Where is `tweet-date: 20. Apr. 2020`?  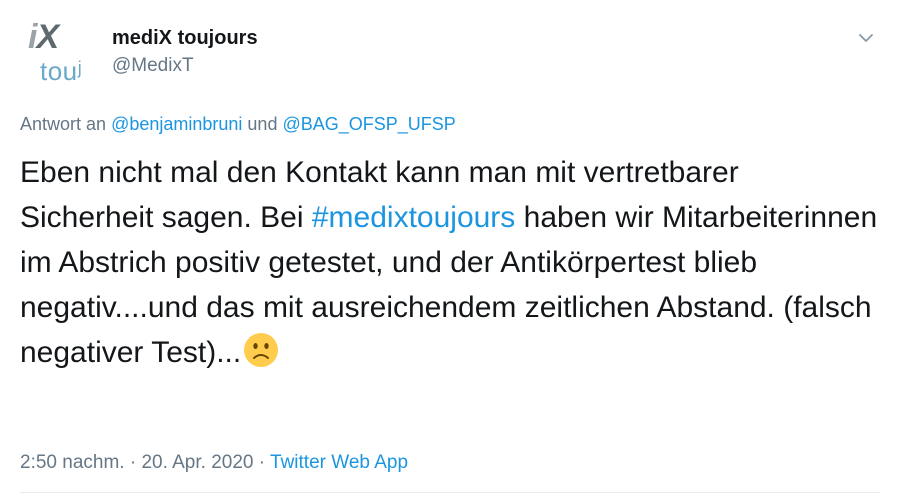 tweet-date: 20. Apr. 2020 is located at coordinates (197, 462).